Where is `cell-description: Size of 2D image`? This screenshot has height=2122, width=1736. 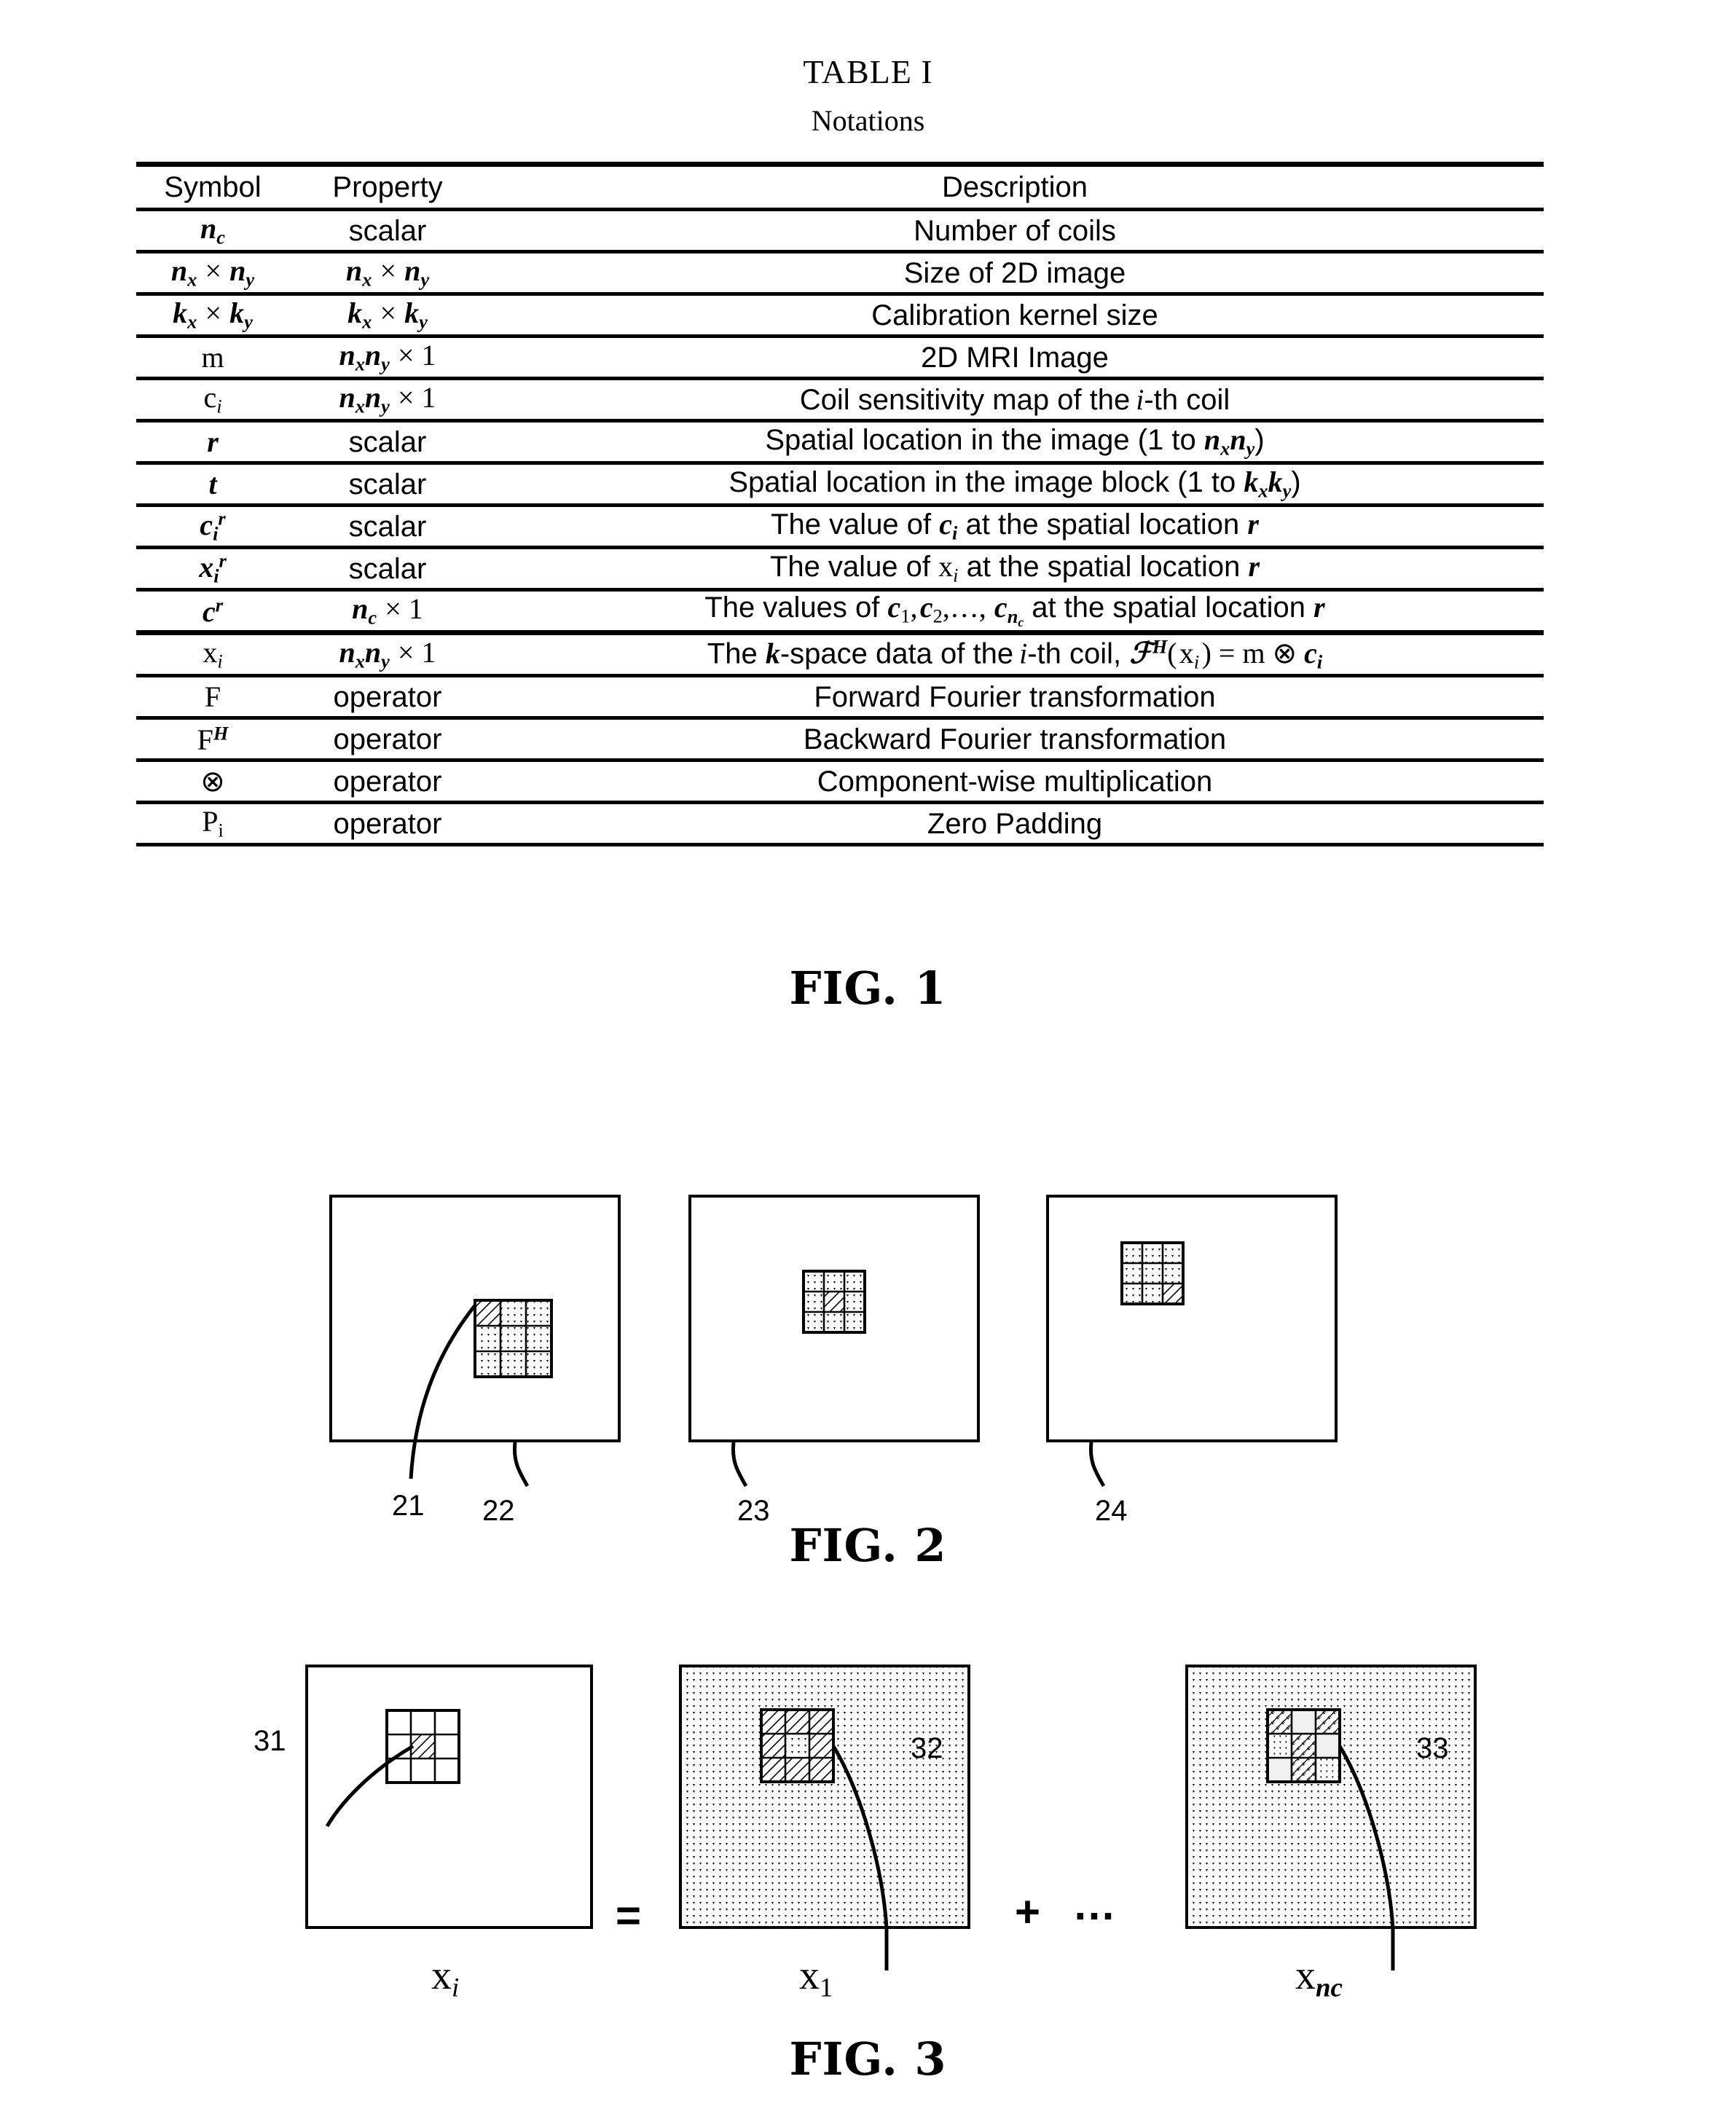 cell-description: Size of 2D image is located at coordinates (1015, 273).